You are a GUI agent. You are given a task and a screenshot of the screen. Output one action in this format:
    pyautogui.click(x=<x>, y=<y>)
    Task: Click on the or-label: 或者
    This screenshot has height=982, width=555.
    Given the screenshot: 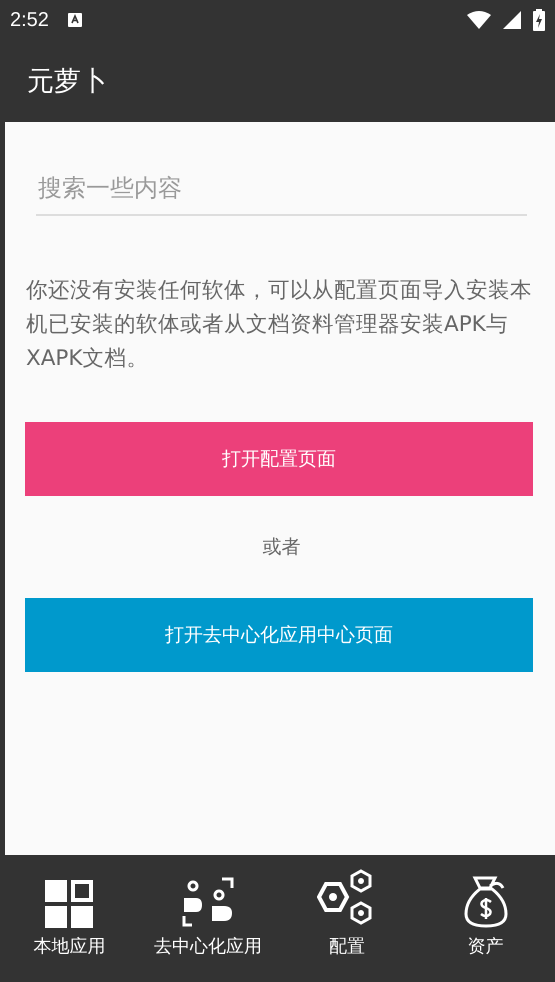 What is the action you would take?
    pyautogui.click(x=281, y=547)
    